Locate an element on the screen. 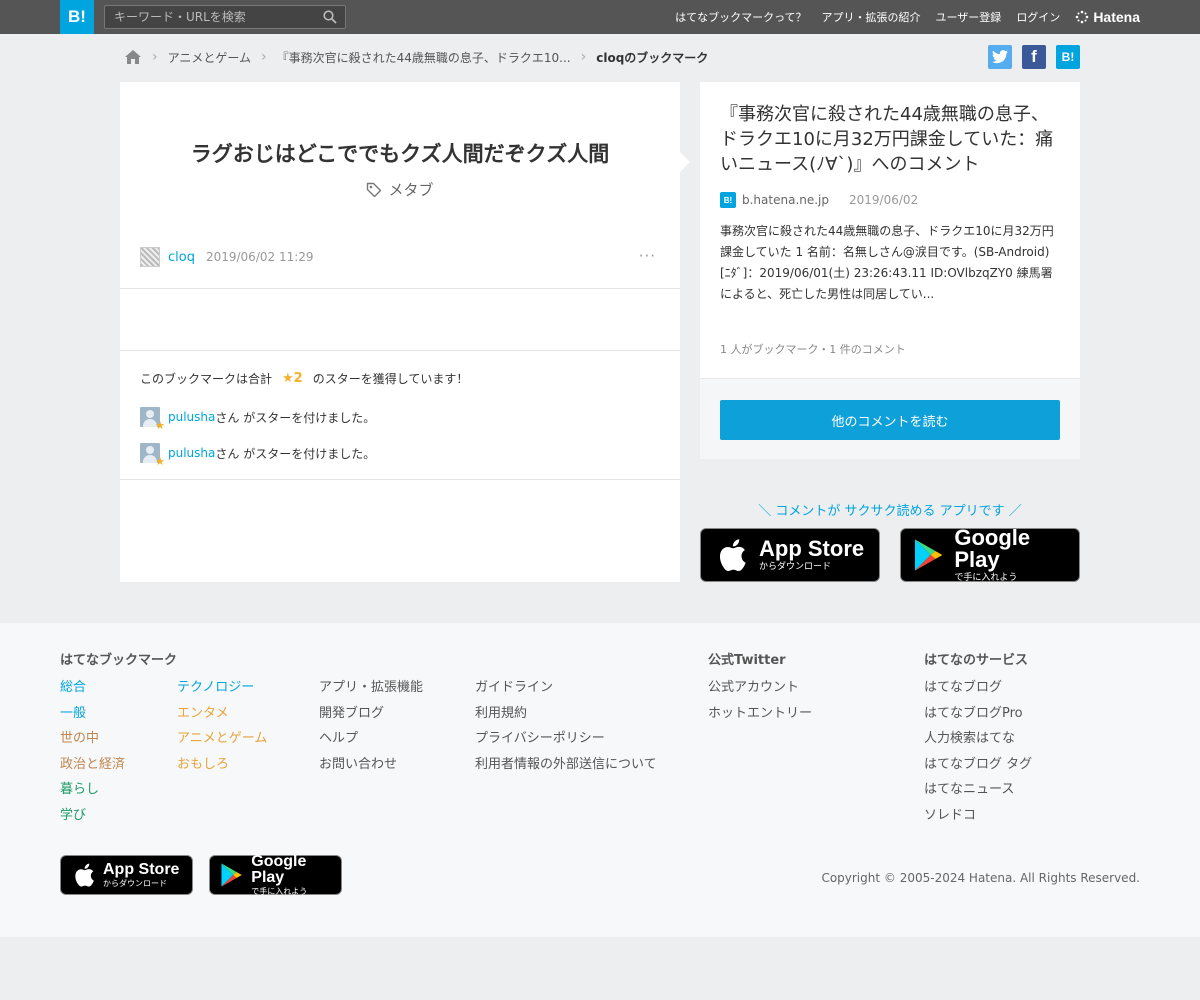 This screenshot has height=1000, width=1200. bookmark-user-link: cloq is located at coordinates (181, 257).